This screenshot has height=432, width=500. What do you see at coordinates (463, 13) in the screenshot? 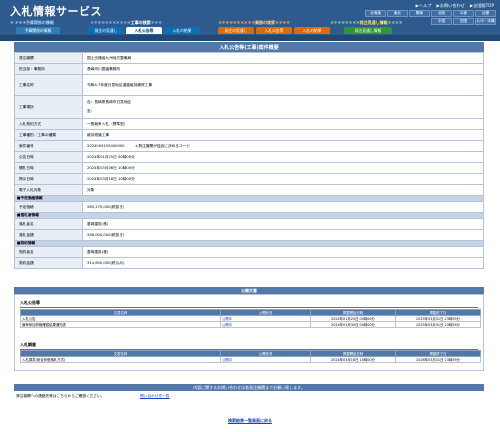
I see `region-chubu: 中部` at bounding box center [463, 13].